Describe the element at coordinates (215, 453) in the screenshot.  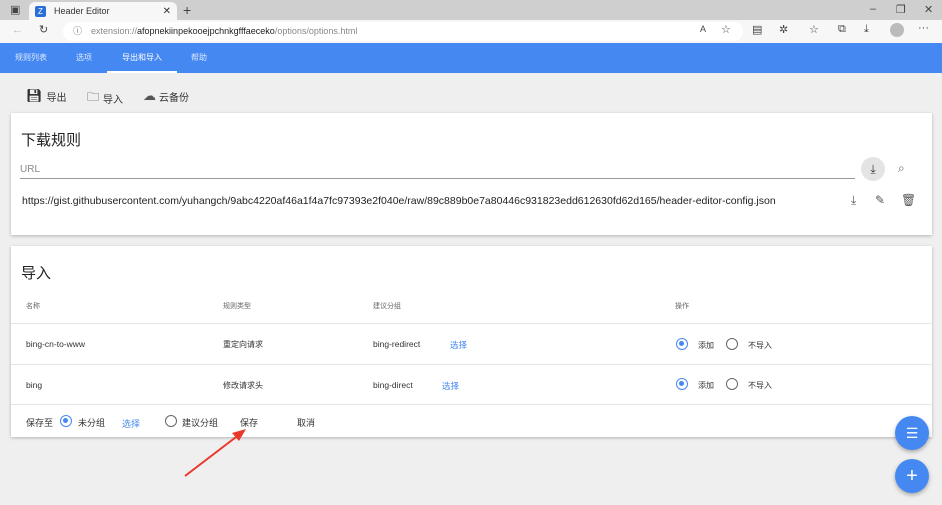
I see `annotation-arrow` at that location.